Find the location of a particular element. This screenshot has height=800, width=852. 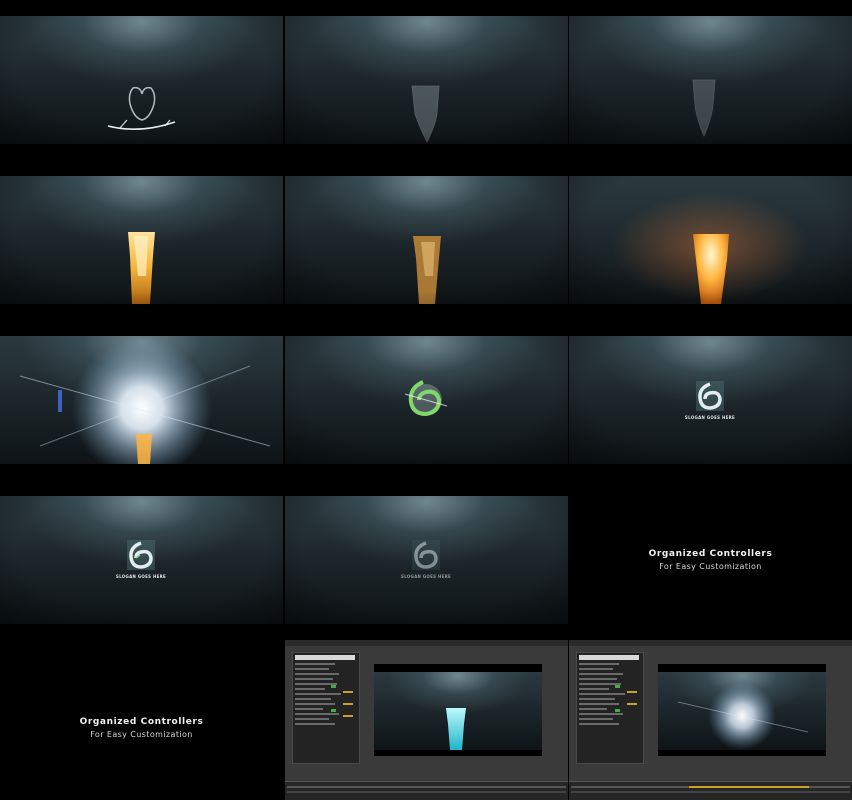

frame-logo-slogan-1: SLOGAN GOES HERE is located at coordinates (710, 400).